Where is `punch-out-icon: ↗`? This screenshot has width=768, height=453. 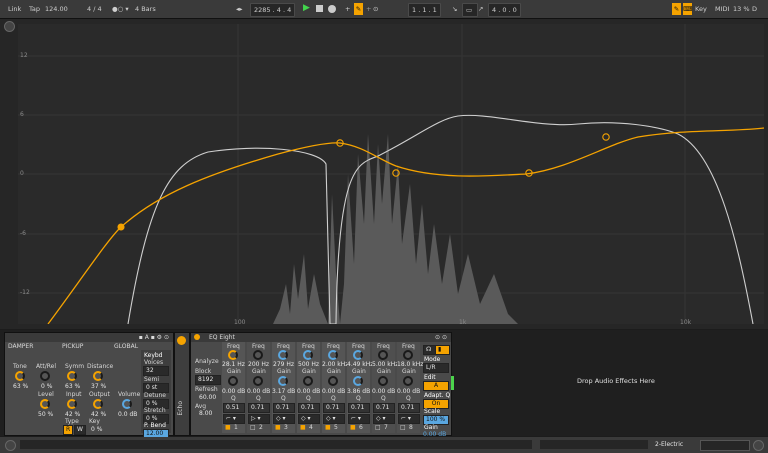
punch-out-icon: ↗ is located at coordinates (480, 9).